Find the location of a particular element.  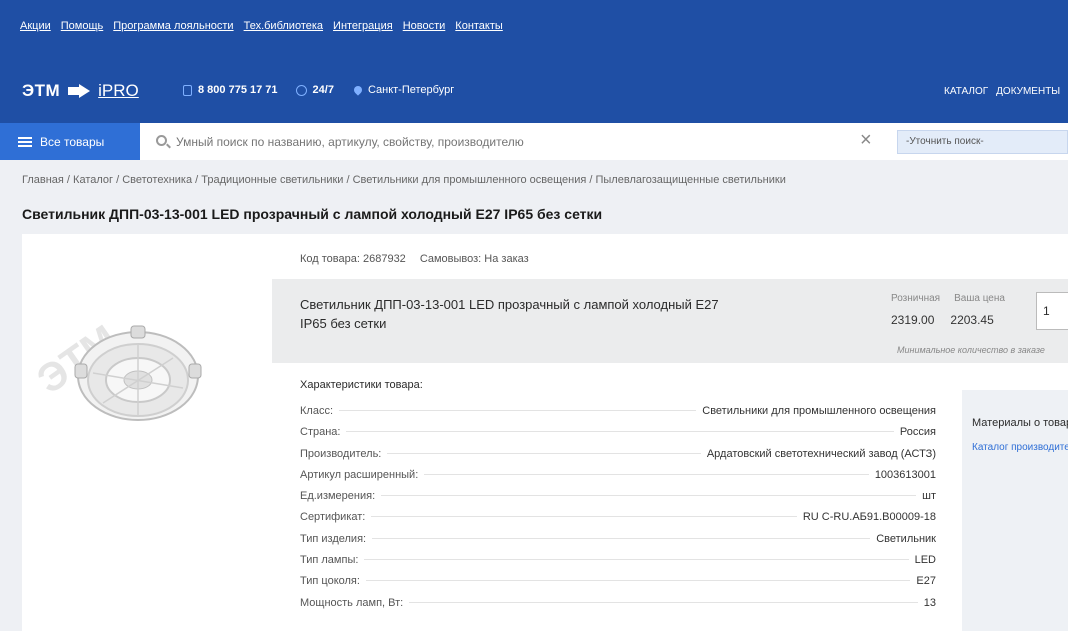

materials-box: Материалы о товаре Каталог производителя is located at coordinates (1015, 510).